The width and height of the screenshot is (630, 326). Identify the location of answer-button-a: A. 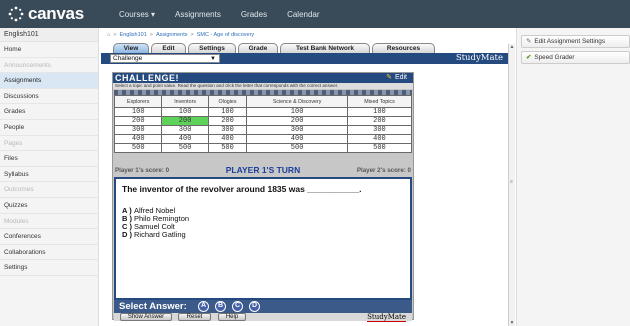
(203, 306).